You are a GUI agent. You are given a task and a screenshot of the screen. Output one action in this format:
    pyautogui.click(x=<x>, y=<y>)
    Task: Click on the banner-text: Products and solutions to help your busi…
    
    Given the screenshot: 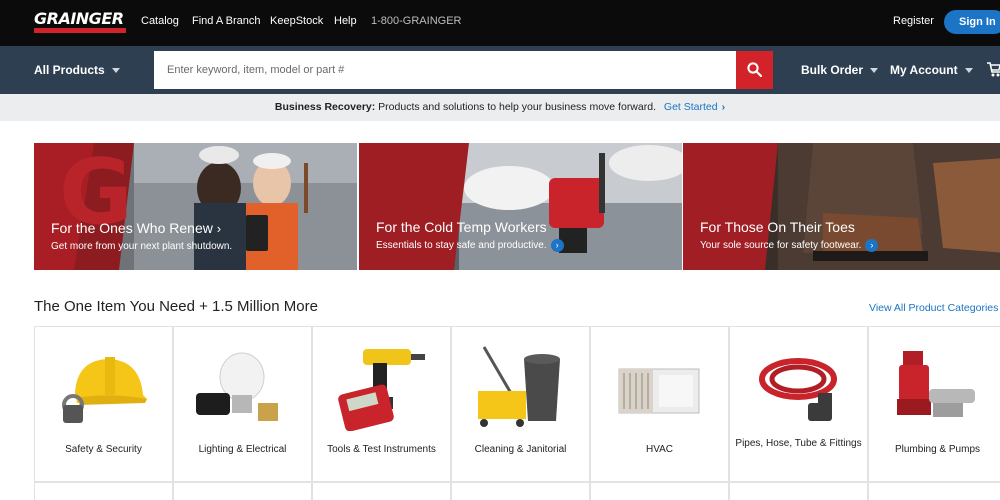 What is the action you would take?
    pyautogui.click(x=517, y=107)
    